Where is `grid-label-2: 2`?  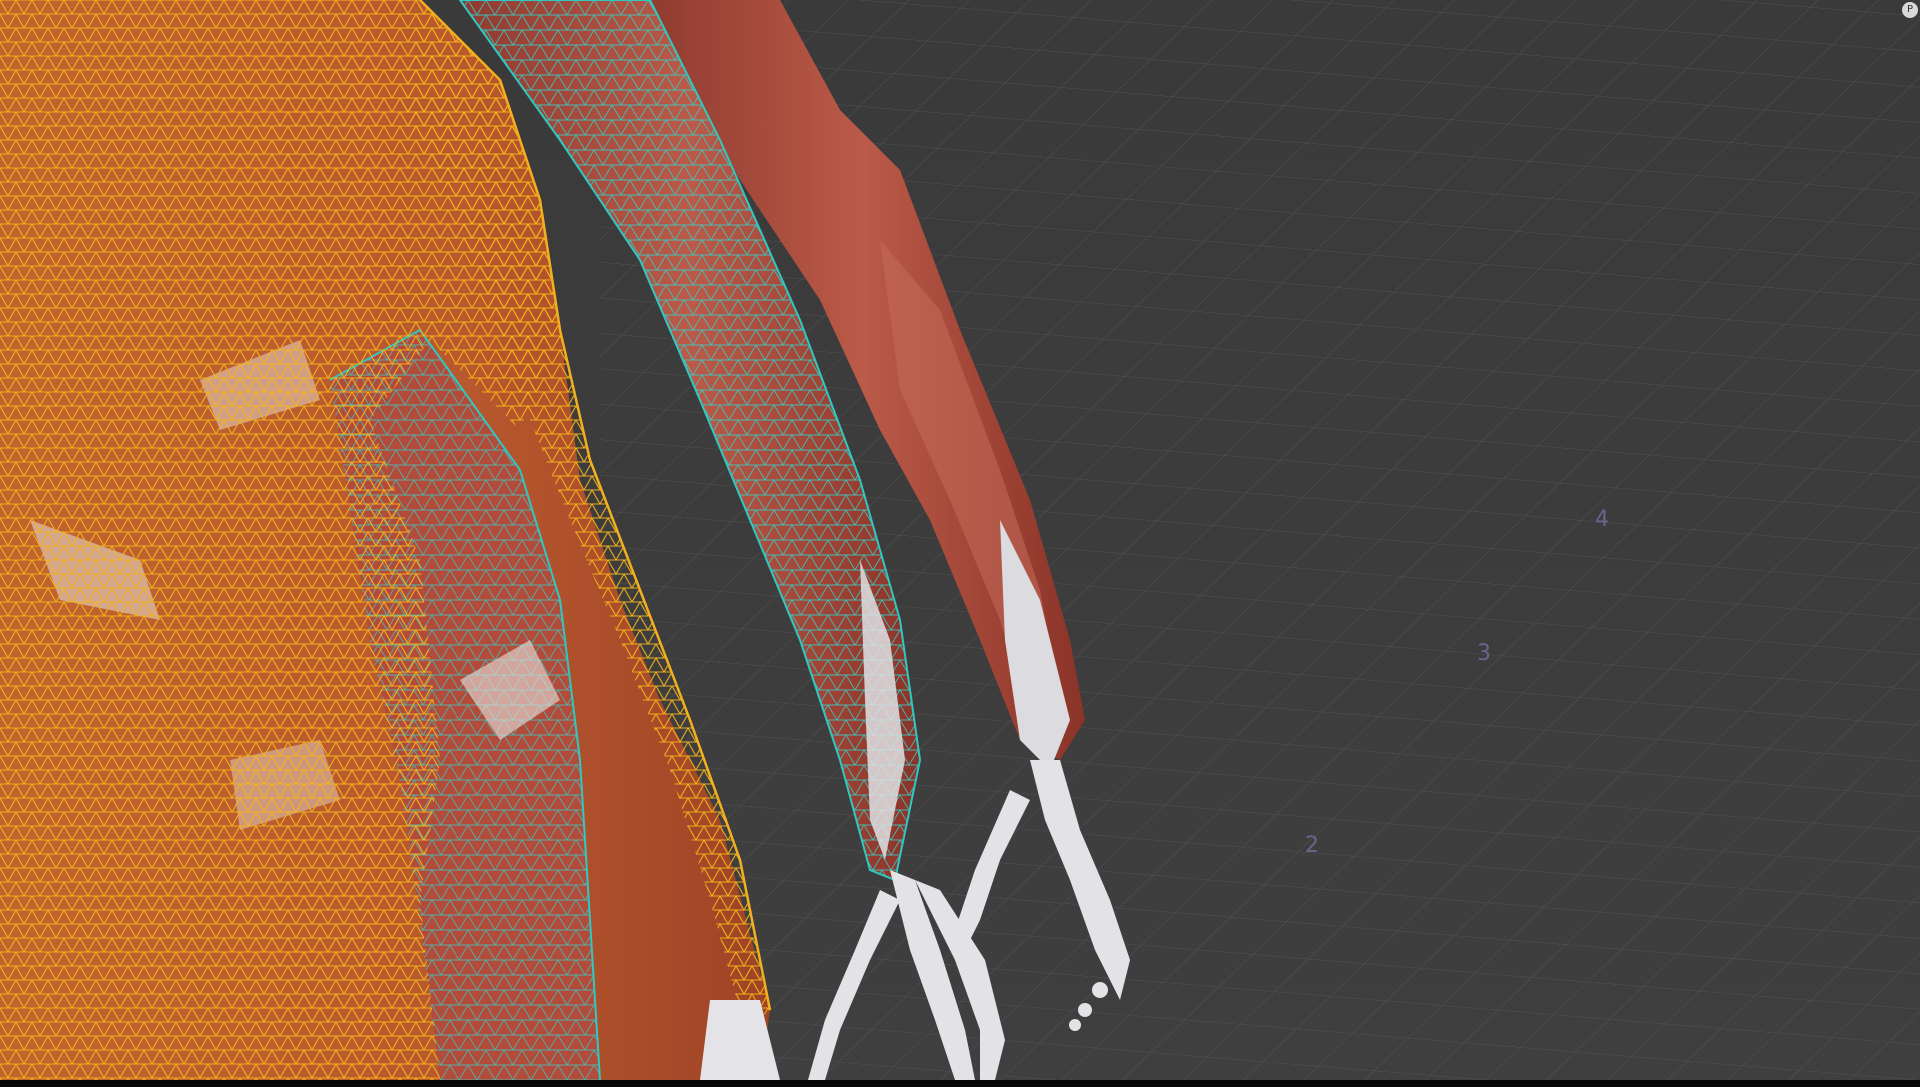 grid-label-2: 2 is located at coordinates (1312, 845).